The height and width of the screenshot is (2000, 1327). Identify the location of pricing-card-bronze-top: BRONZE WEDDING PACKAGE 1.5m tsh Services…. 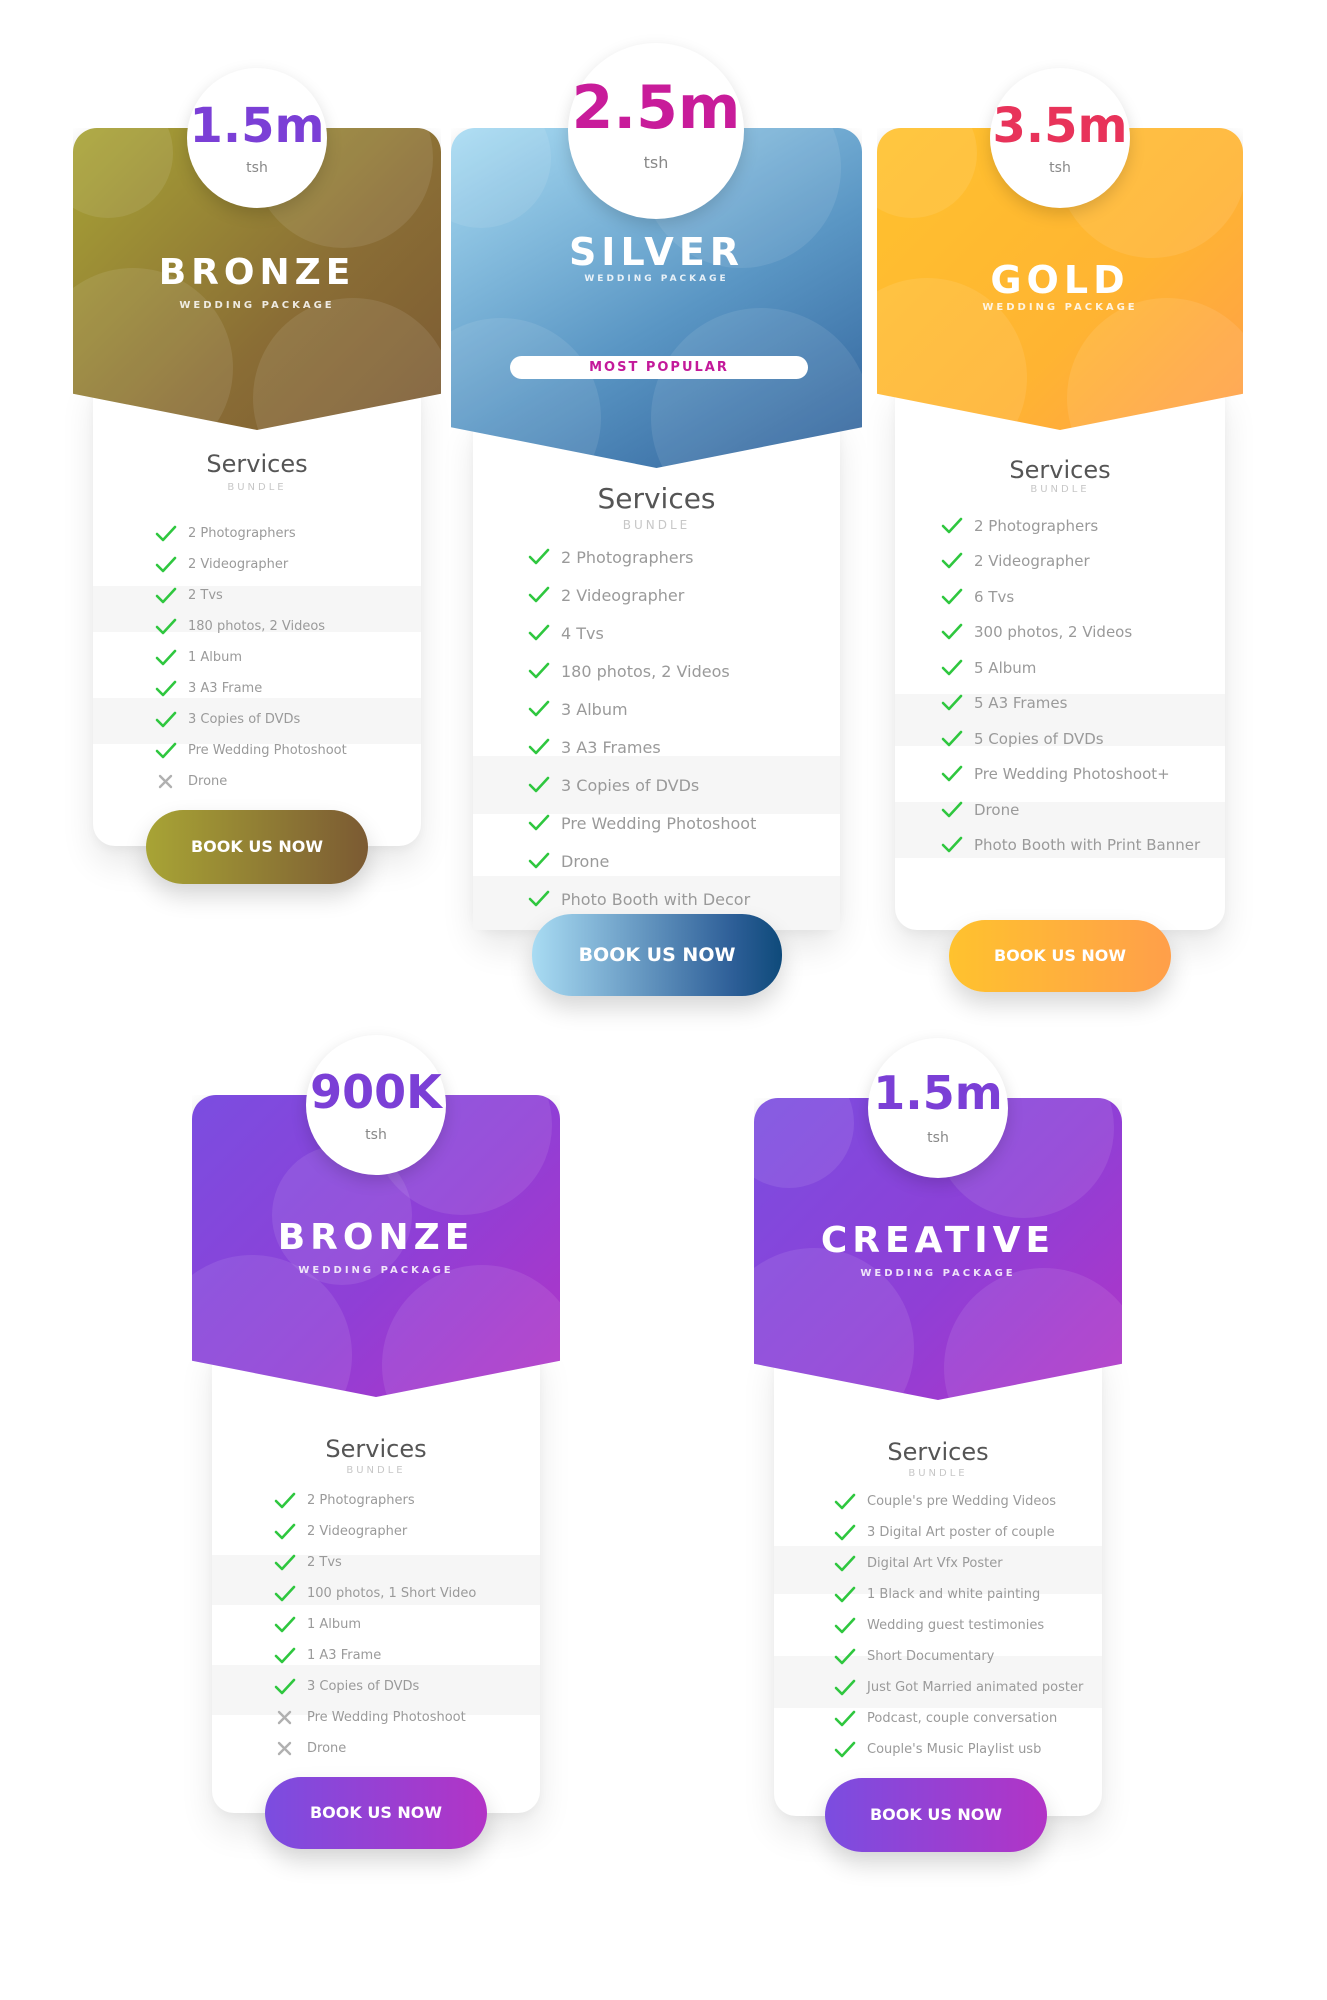
(257, 478).